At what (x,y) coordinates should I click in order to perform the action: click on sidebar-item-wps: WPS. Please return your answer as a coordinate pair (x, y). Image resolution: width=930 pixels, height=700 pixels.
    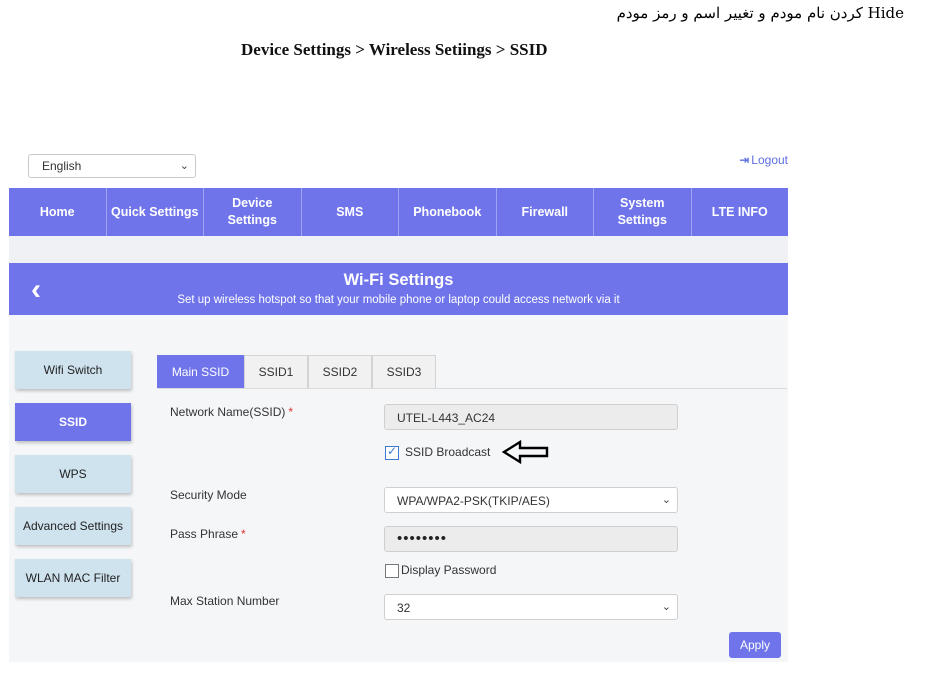
    Looking at the image, I should click on (73, 474).